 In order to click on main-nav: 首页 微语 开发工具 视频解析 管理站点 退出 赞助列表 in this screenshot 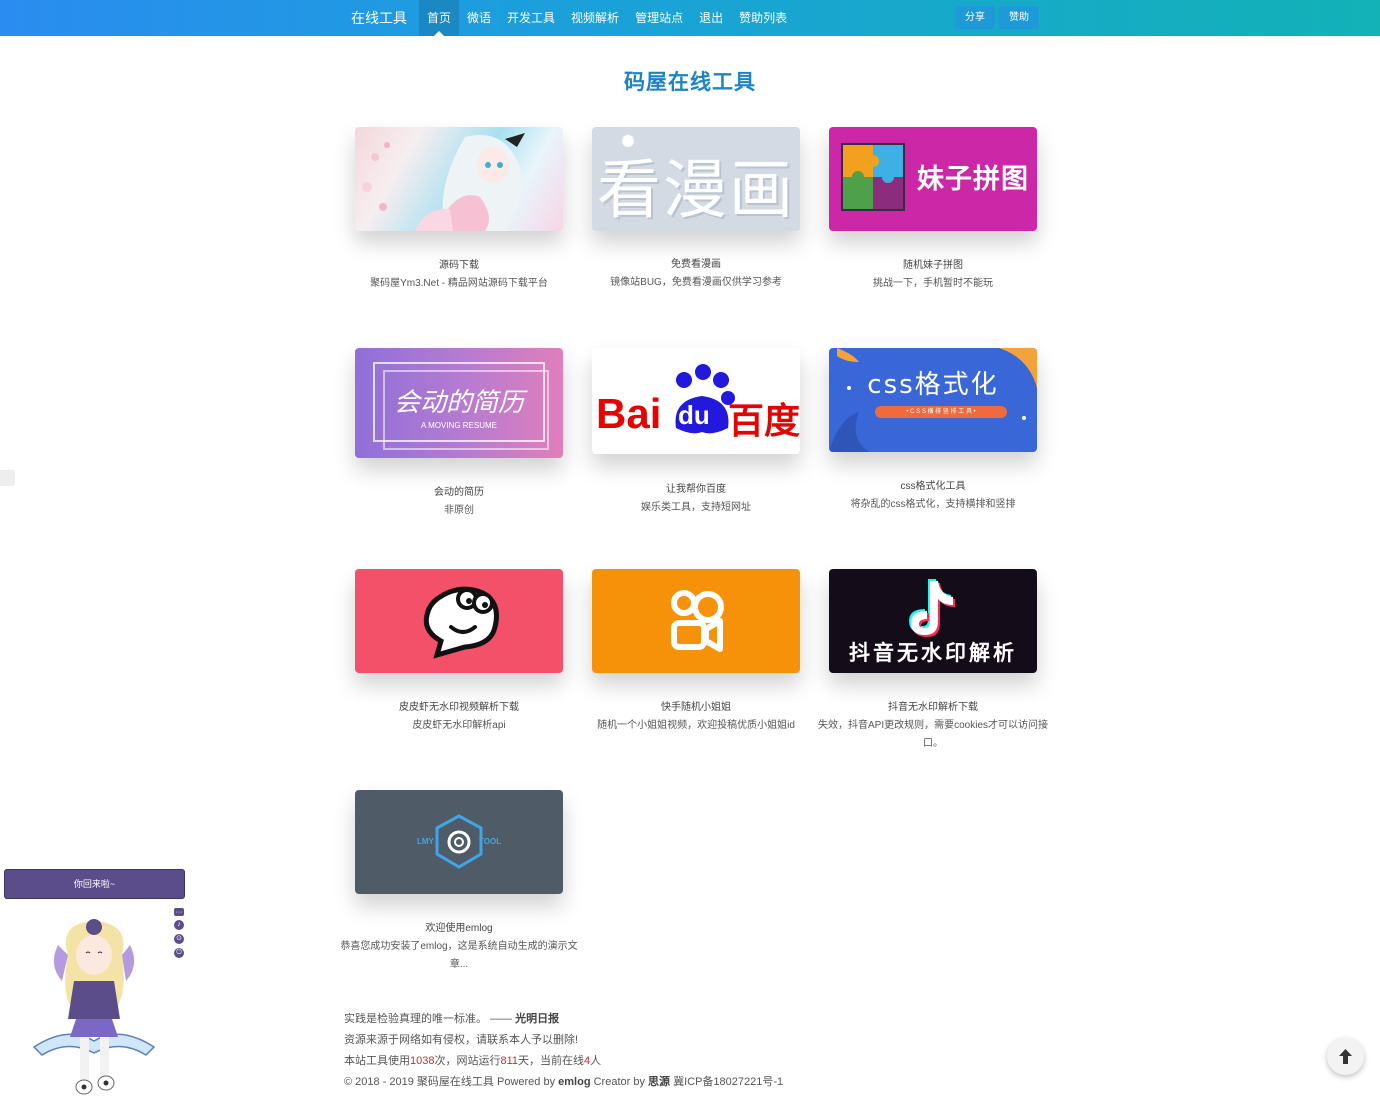, I will do `click(607, 18)`.